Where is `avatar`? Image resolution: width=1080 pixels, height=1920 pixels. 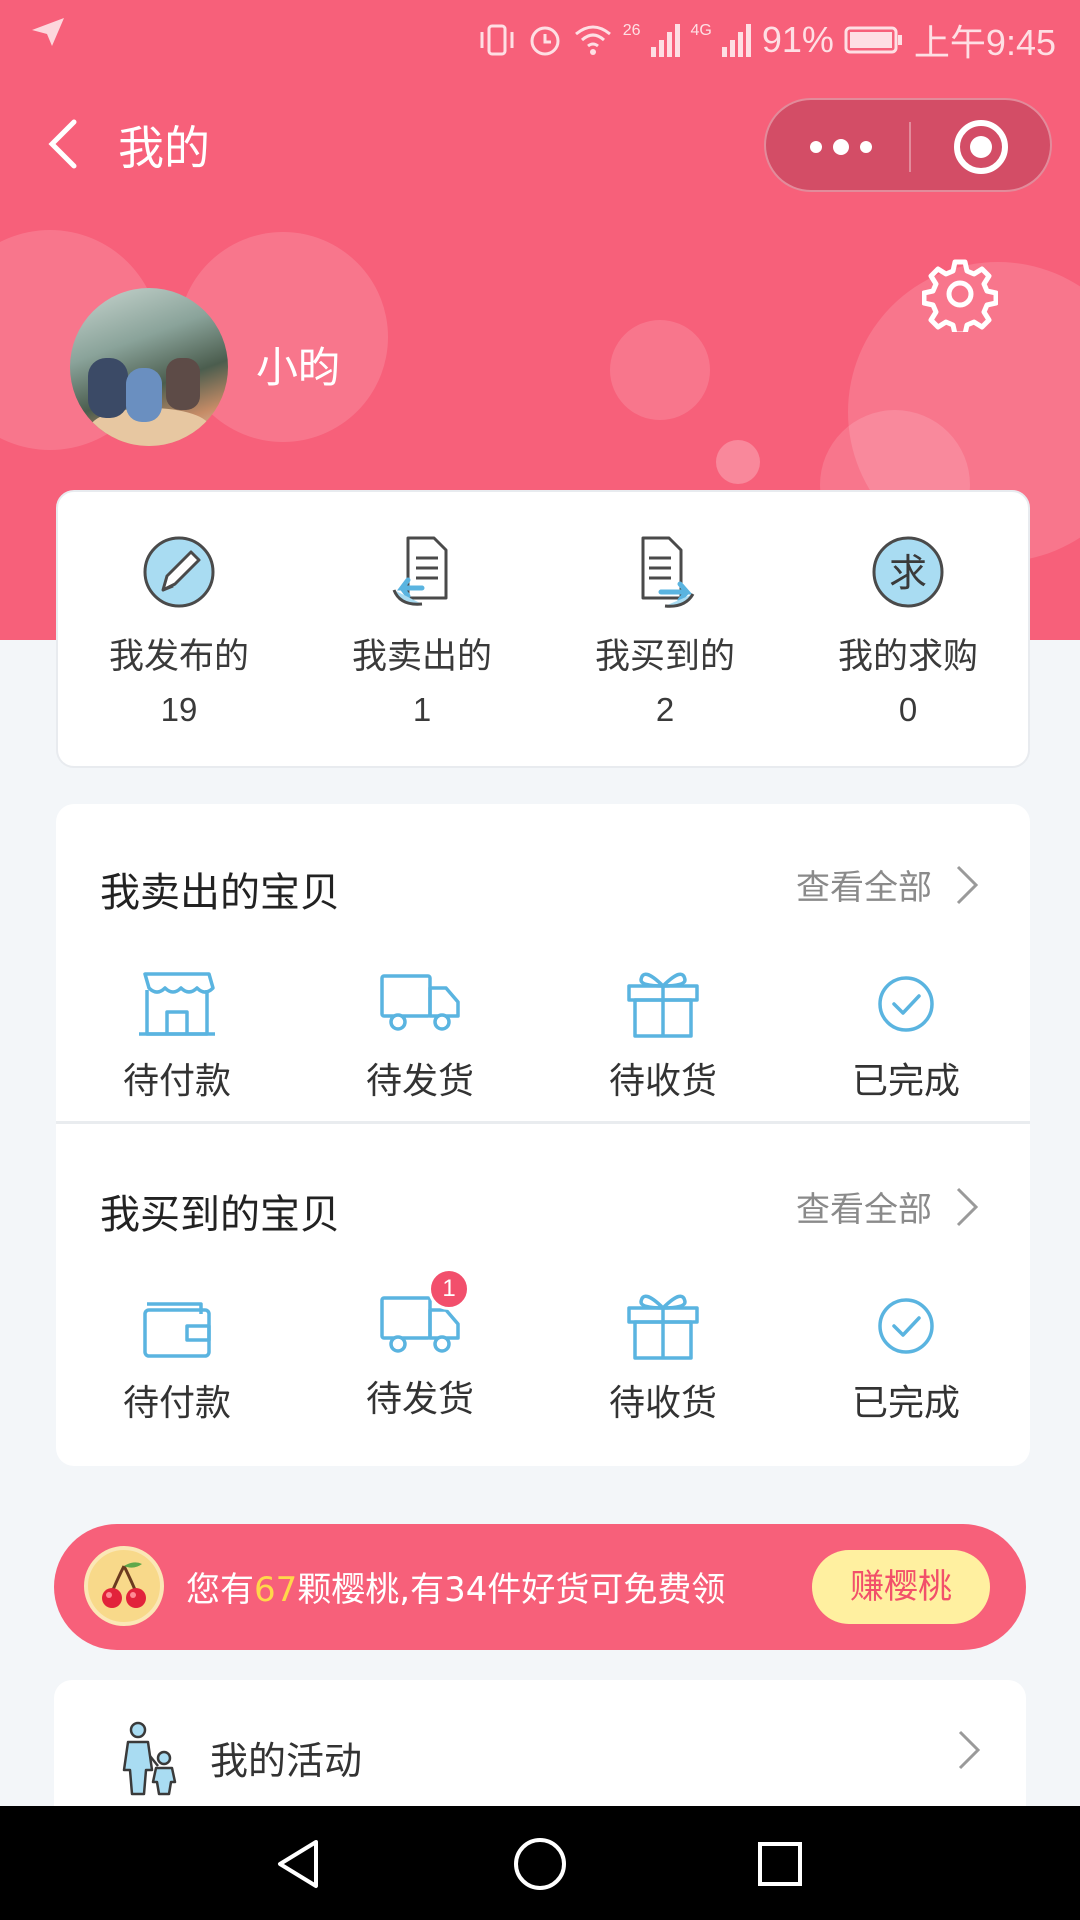 avatar is located at coordinates (149, 367).